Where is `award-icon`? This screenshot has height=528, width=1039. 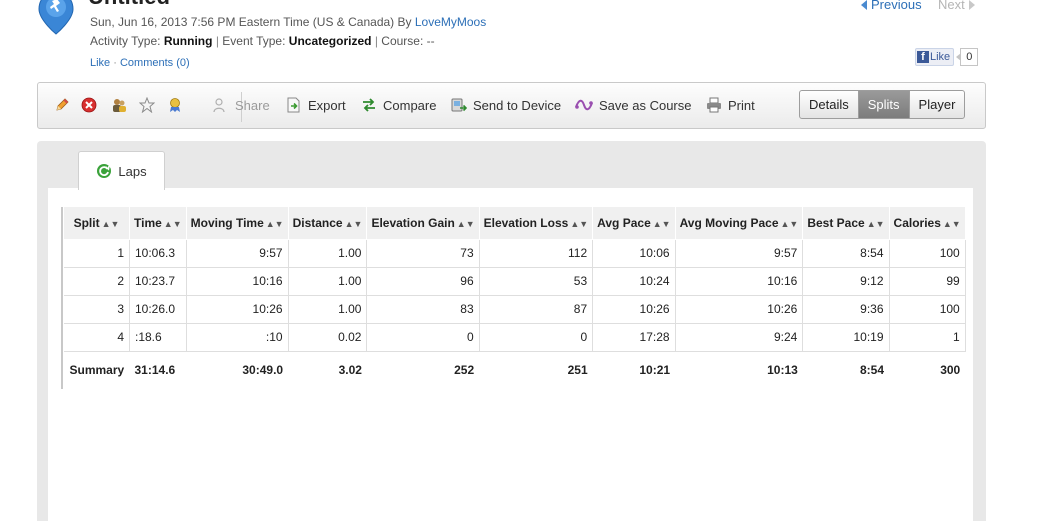 award-icon is located at coordinates (175, 105).